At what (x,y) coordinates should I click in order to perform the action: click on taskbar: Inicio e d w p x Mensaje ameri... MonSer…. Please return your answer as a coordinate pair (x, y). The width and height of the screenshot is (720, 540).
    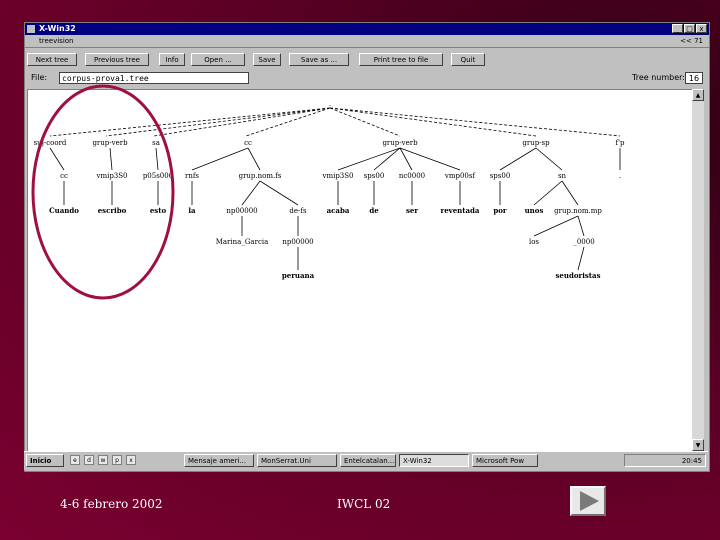
    Looking at the image, I should click on (366, 460).